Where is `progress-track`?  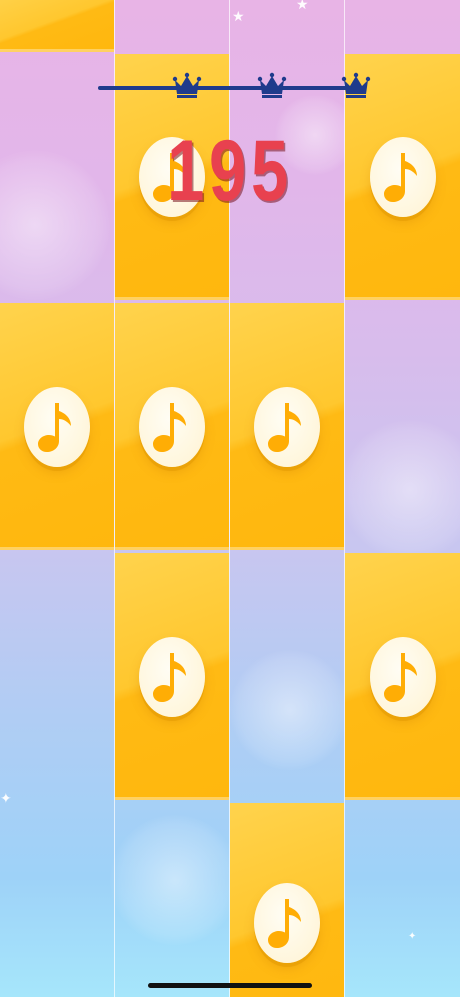
progress-track is located at coordinates (228, 88).